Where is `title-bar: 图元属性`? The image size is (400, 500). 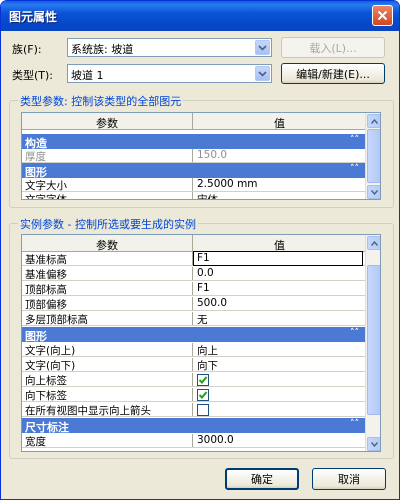
title-bar: 图元属性 is located at coordinates (200, 16).